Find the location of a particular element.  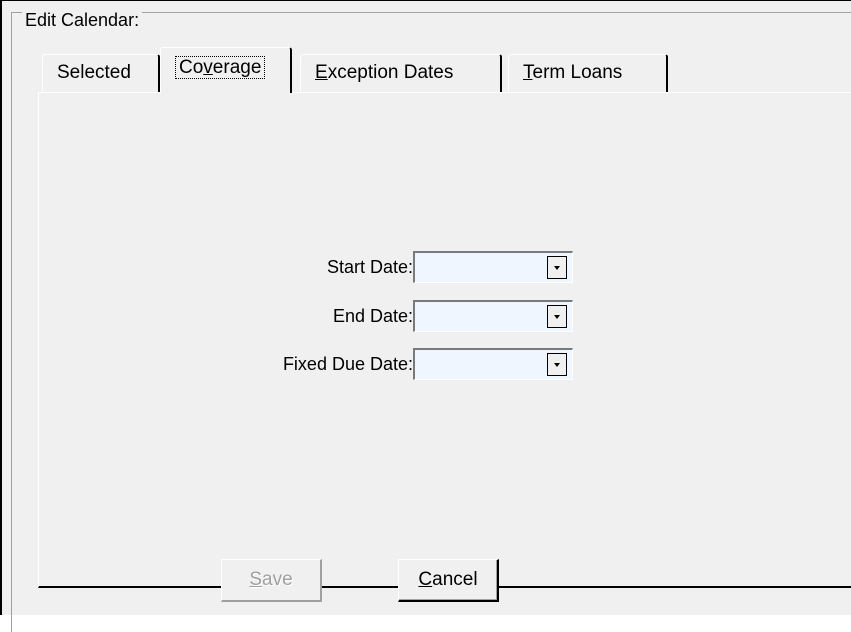

tab-exception-dates-mnemonic: E is located at coordinates (321, 72).